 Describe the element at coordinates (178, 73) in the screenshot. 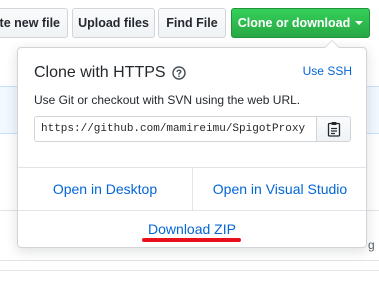

I see `question-circle-icon` at that location.